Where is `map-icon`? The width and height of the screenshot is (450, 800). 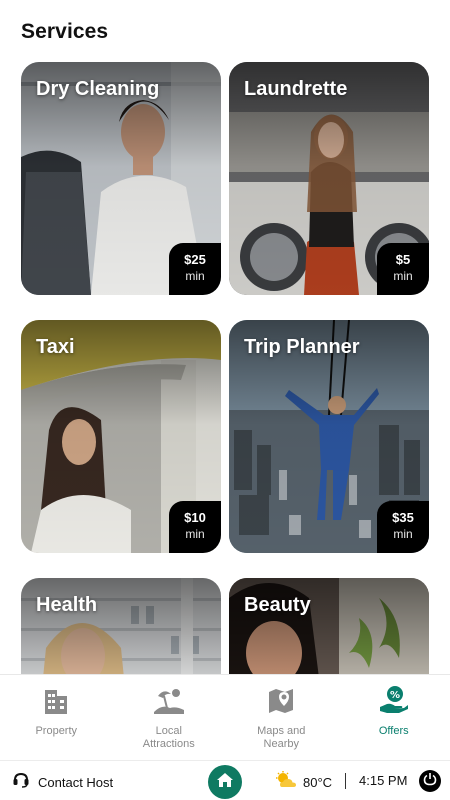
map-icon is located at coordinates (281, 700).